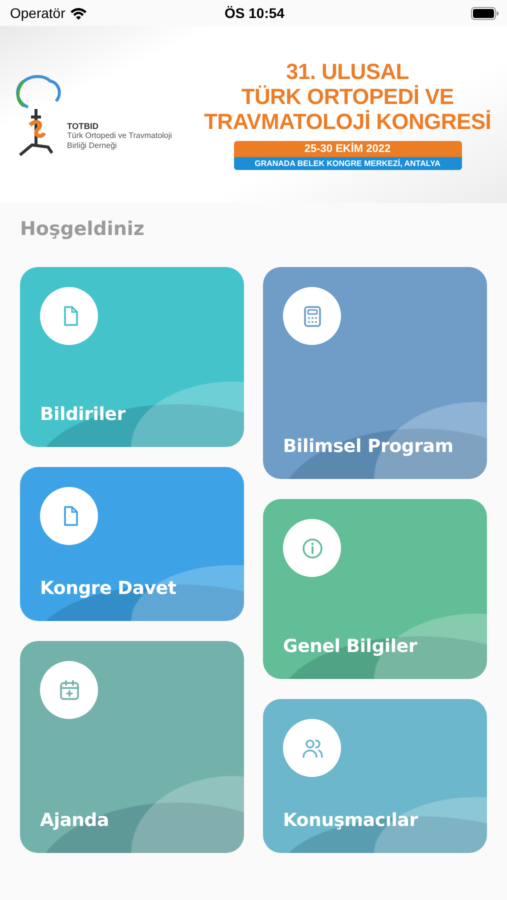 The height and width of the screenshot is (900, 507). What do you see at coordinates (348, 163) in the screenshot?
I see `venue-label: GRANADA BELEK KONGRE MERKEZİ, ANTALYA` at bounding box center [348, 163].